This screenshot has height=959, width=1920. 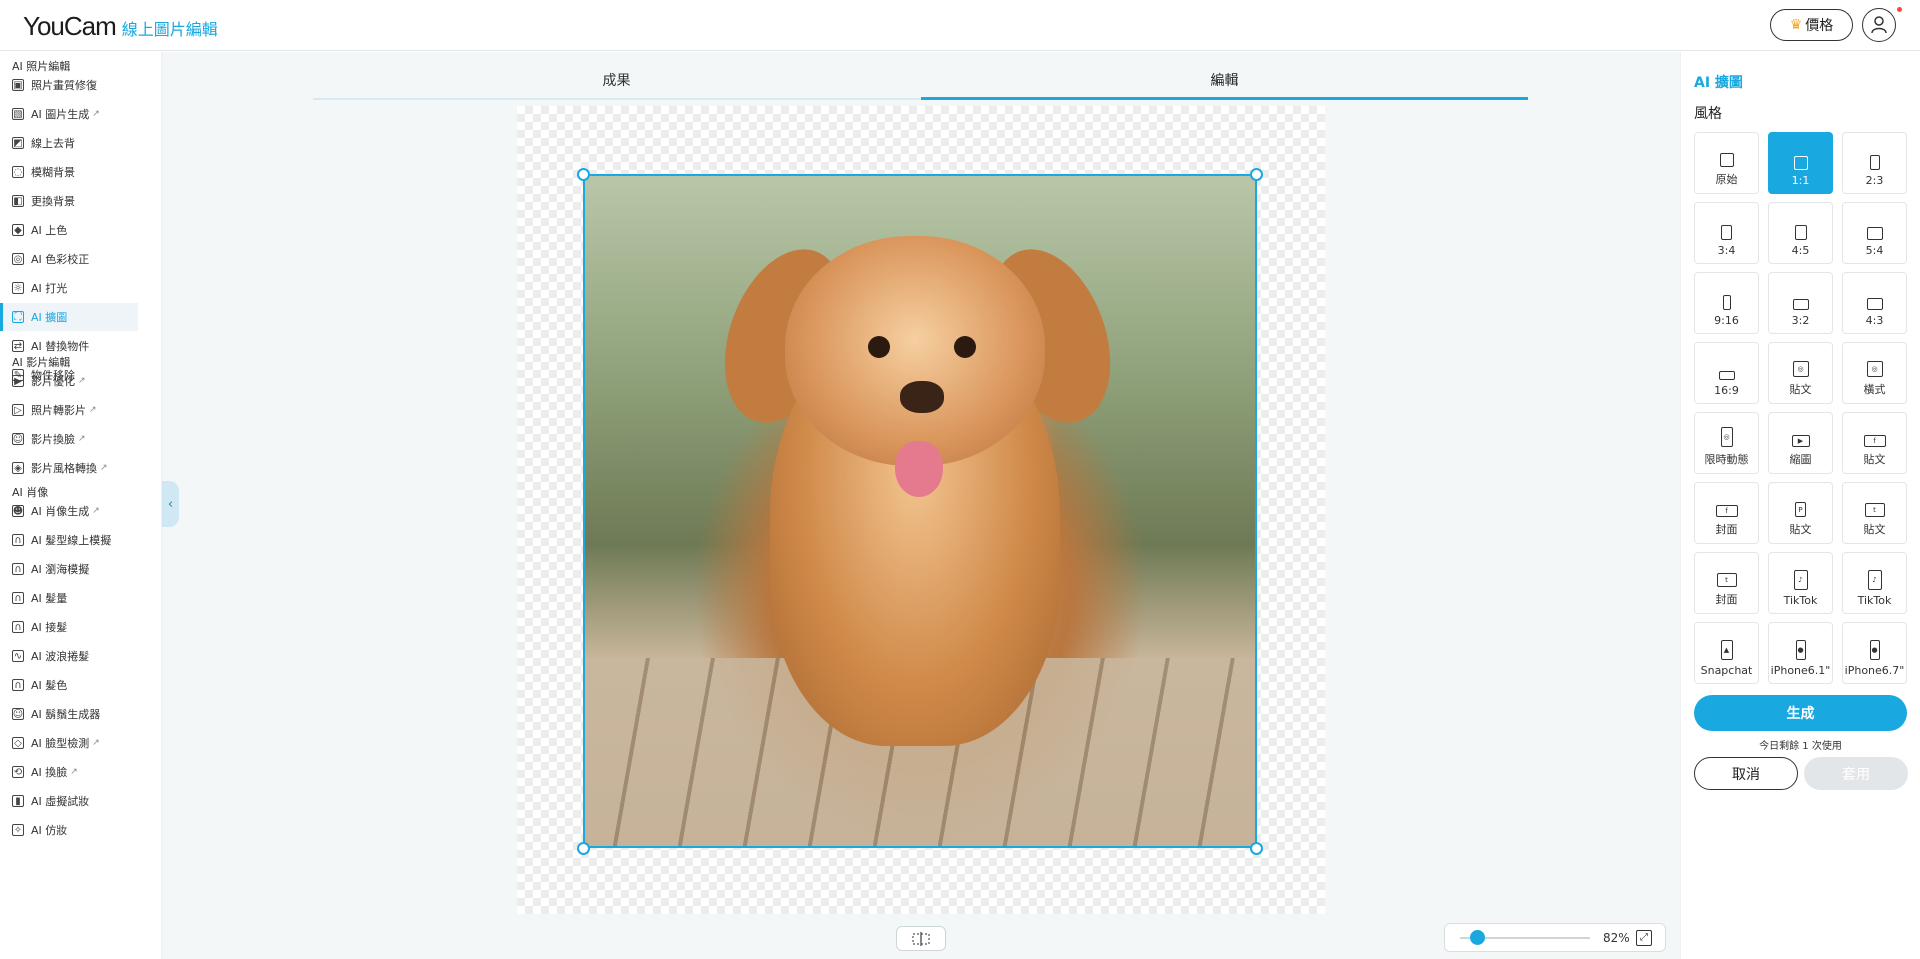 What do you see at coordinates (1477, 937) in the screenshot?
I see `zoom-slider-knob` at bounding box center [1477, 937].